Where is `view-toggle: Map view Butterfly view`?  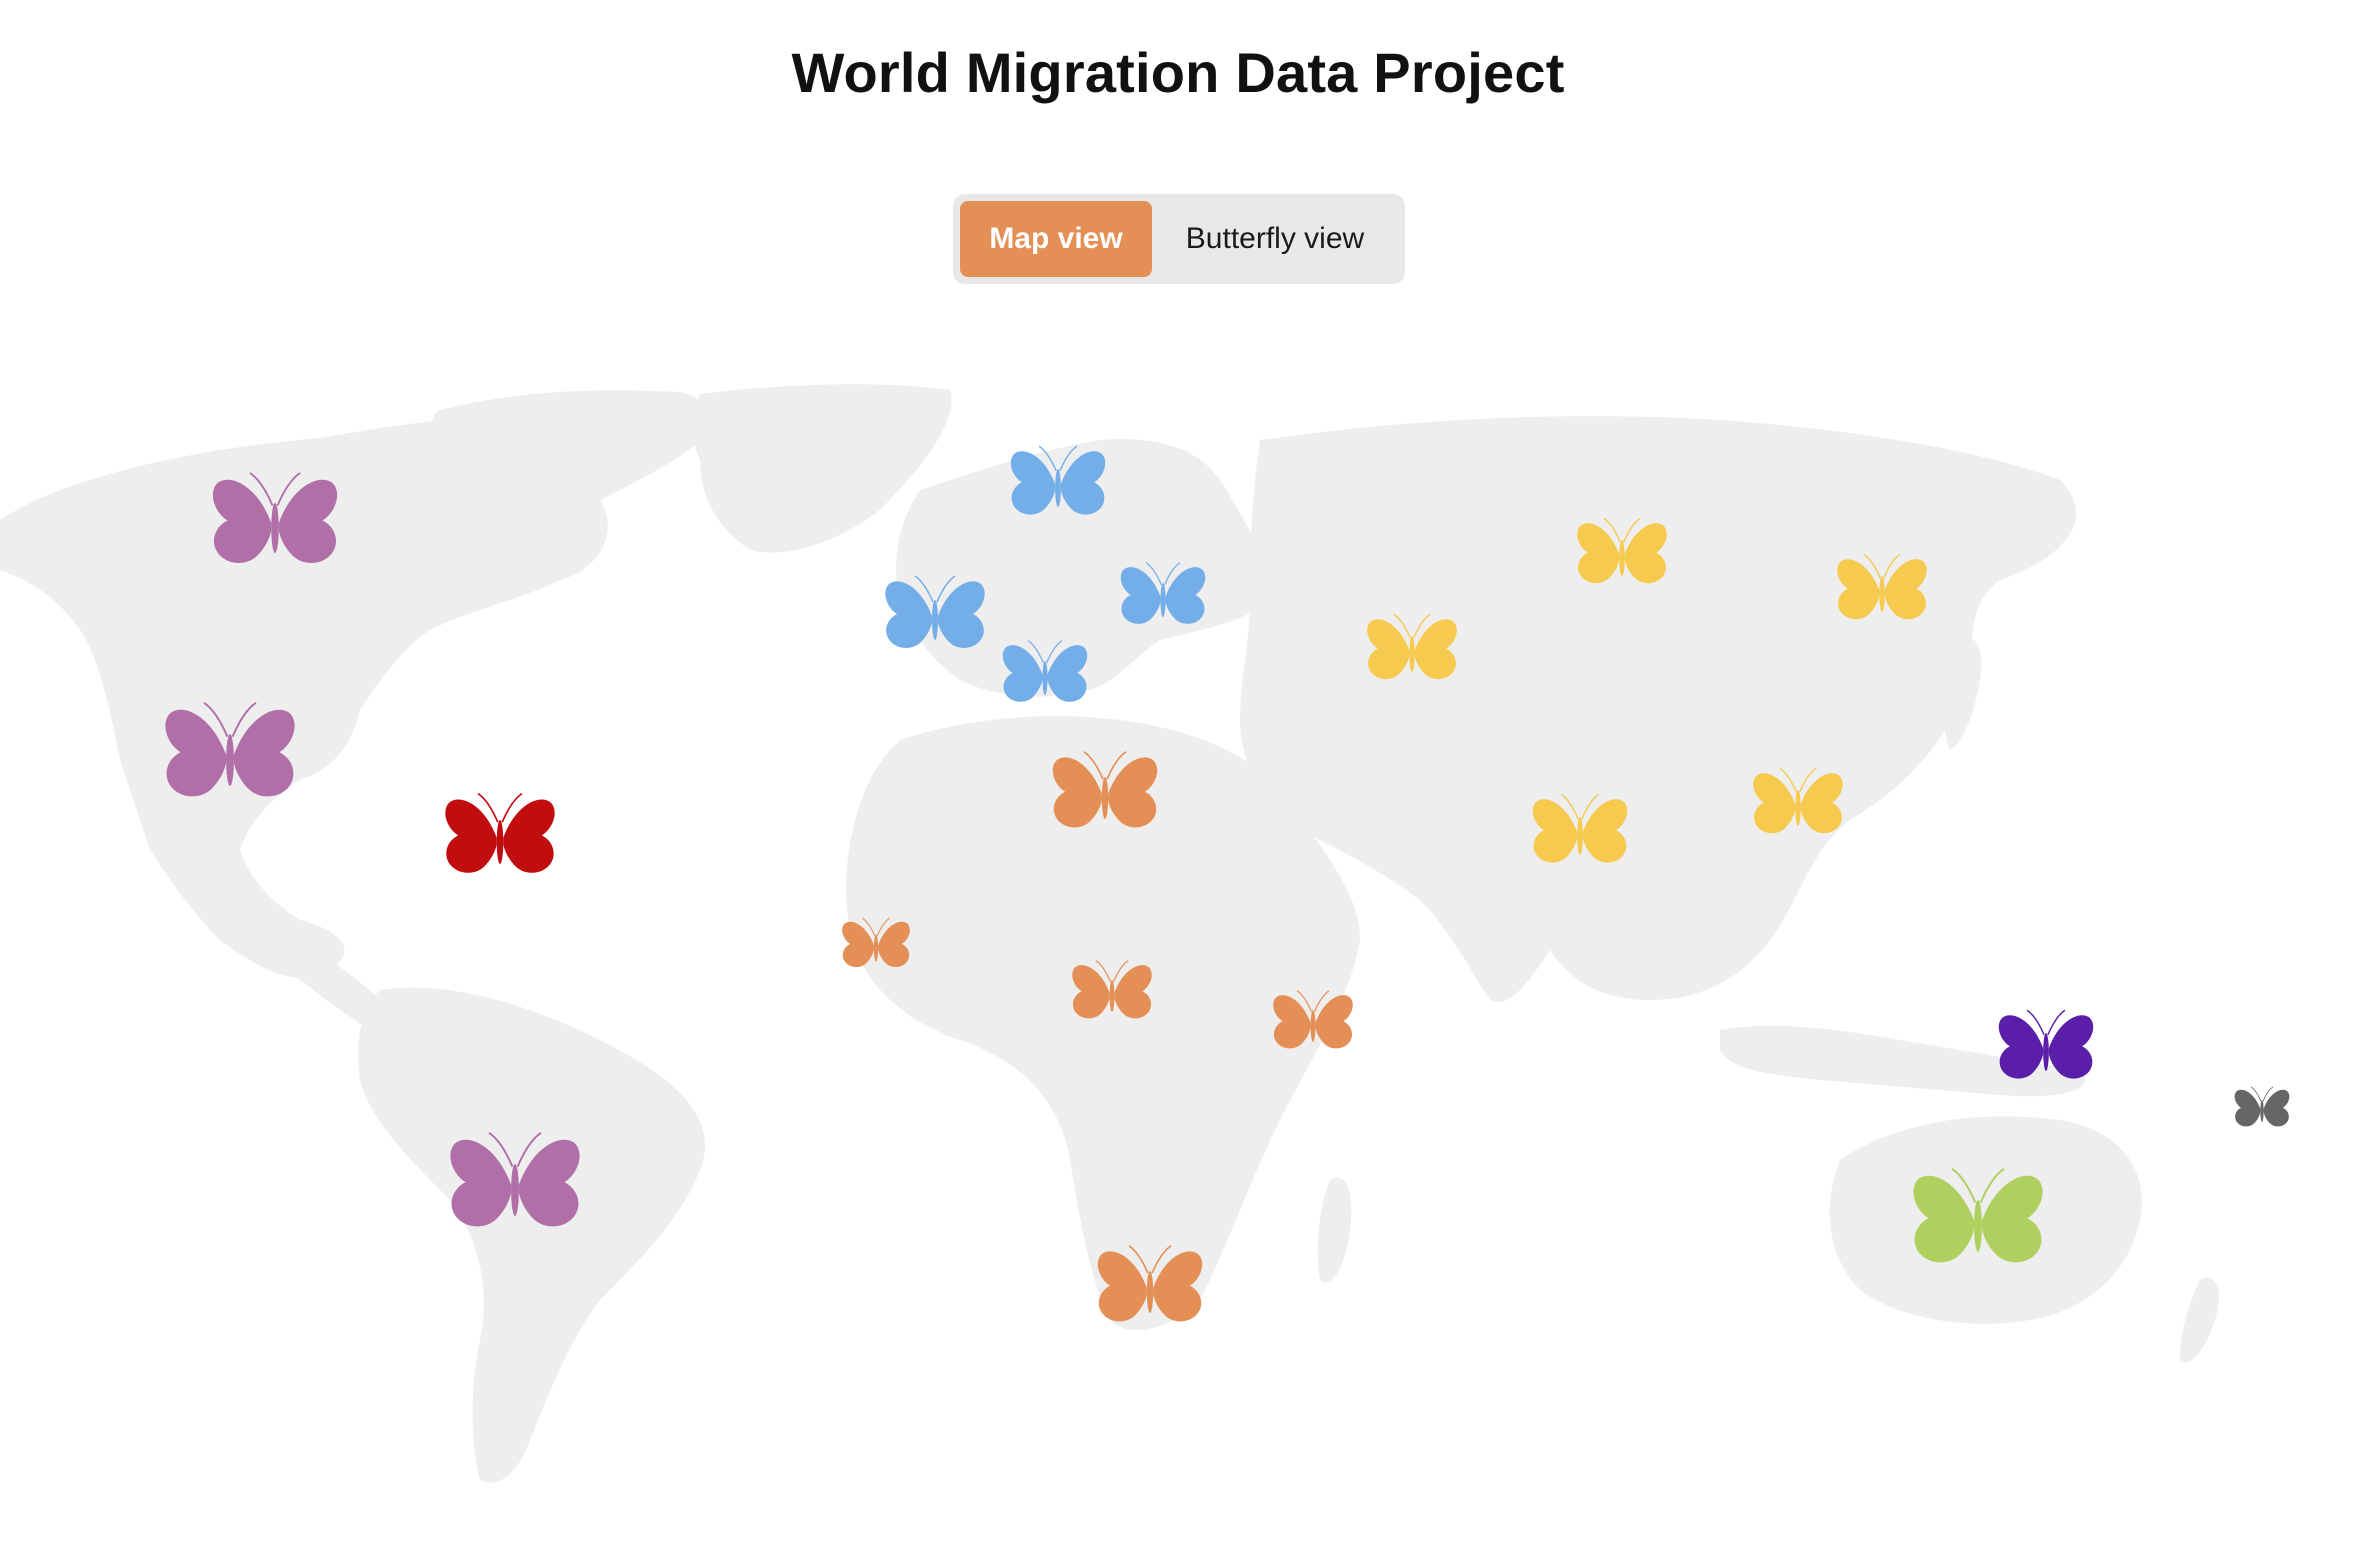
view-toggle: Map view Butterfly view is located at coordinates (1179, 239).